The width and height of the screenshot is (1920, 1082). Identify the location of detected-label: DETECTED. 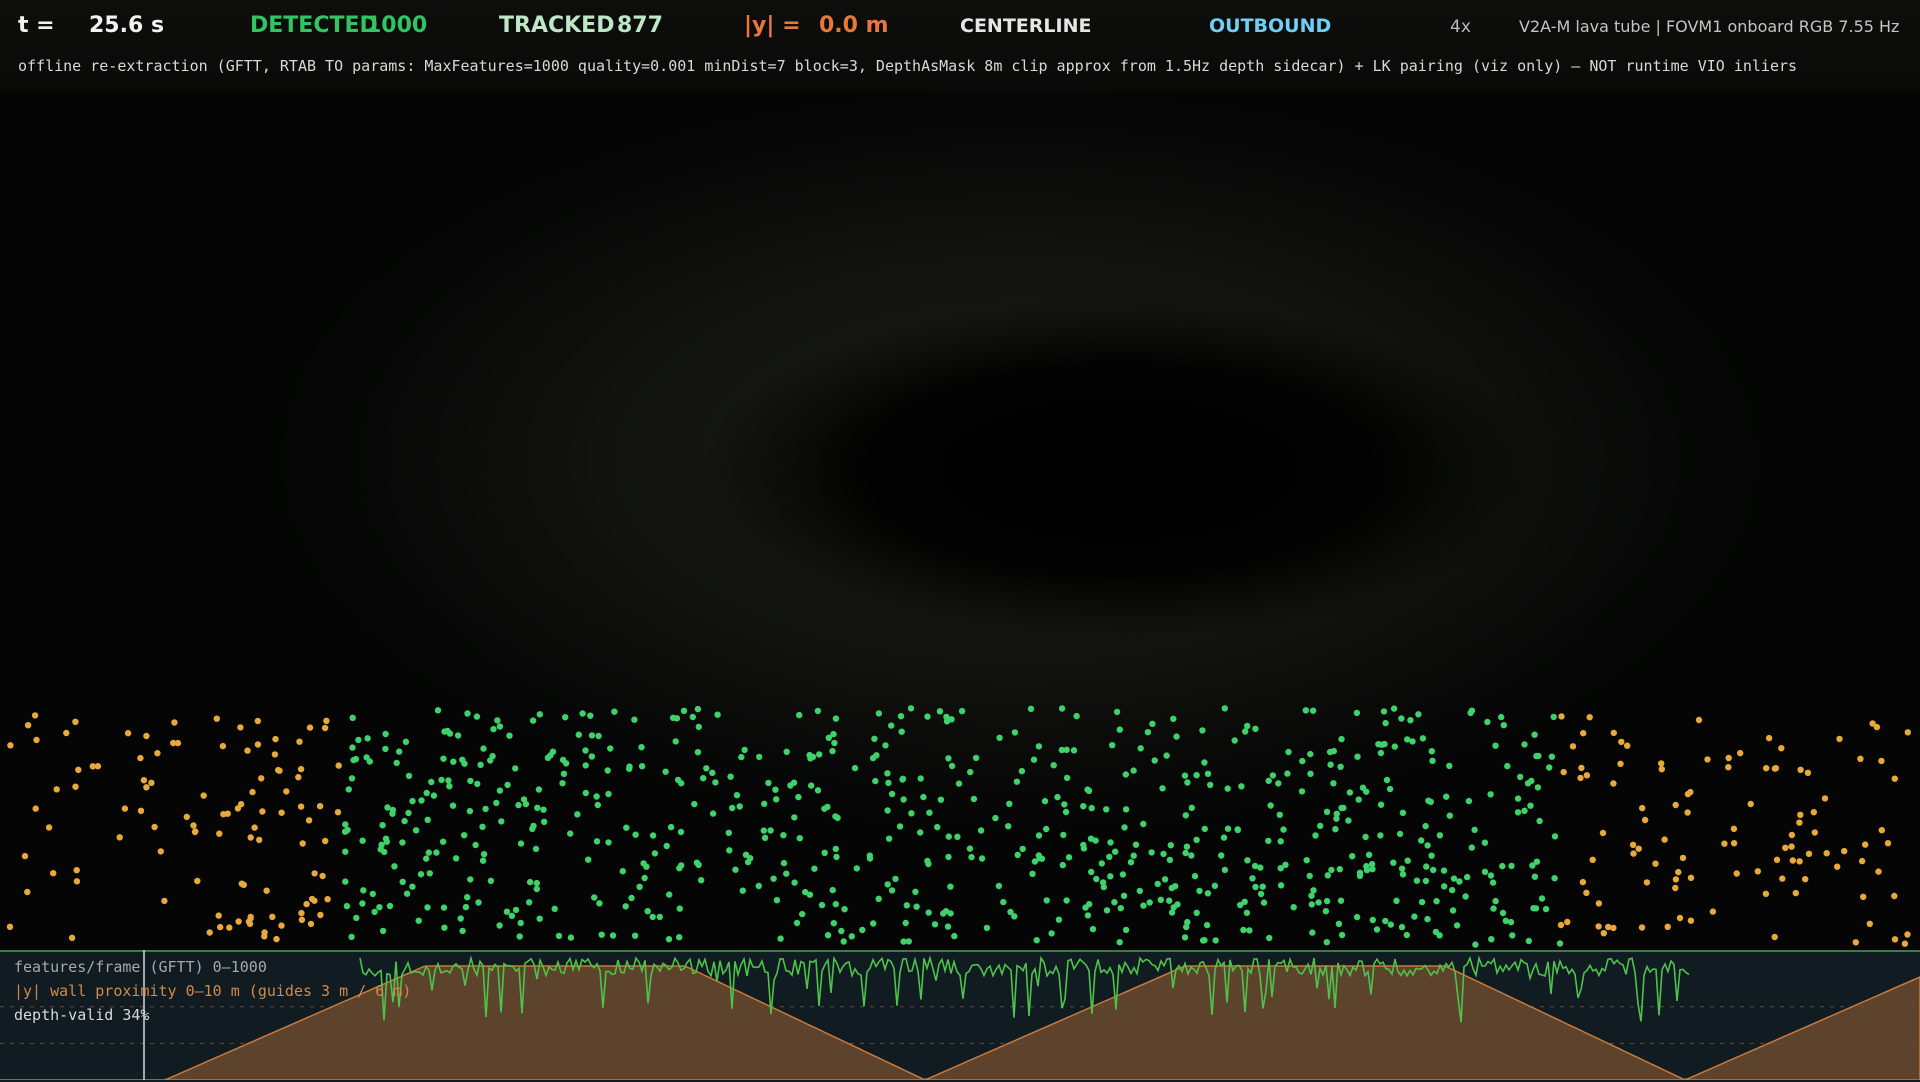
(314, 25).